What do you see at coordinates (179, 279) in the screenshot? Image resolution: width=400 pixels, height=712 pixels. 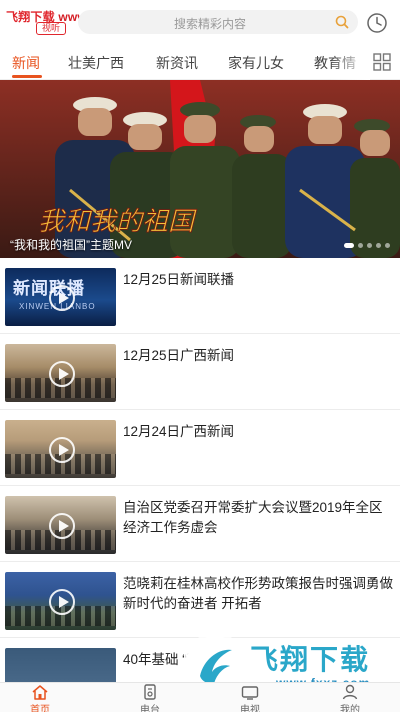 I see `news-title: 12月25日新闻联播` at bounding box center [179, 279].